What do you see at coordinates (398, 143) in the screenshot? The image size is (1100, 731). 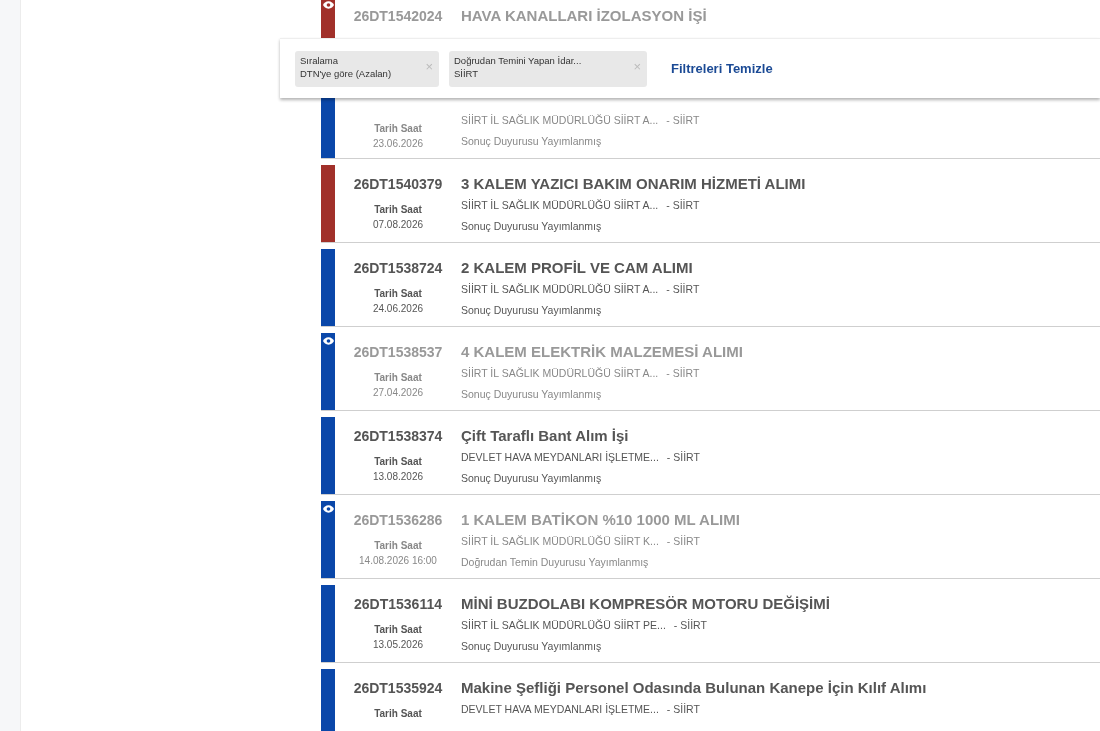 I see `date-text: 23.06.2026` at bounding box center [398, 143].